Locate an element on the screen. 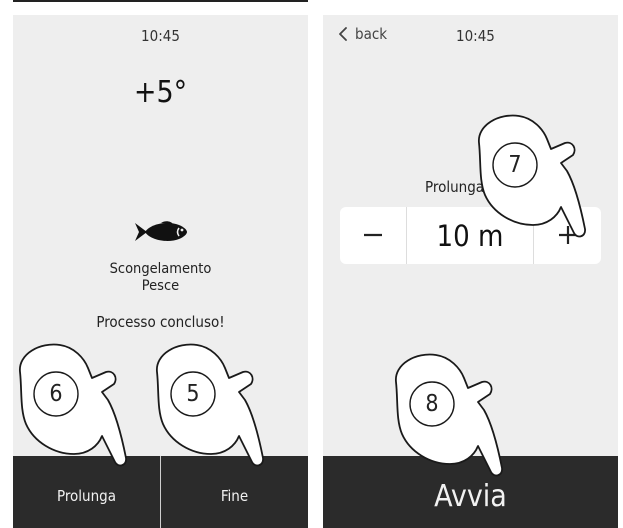 The image size is (623, 528). hand-pointer-callout-8: 8 is located at coordinates (449, 417).